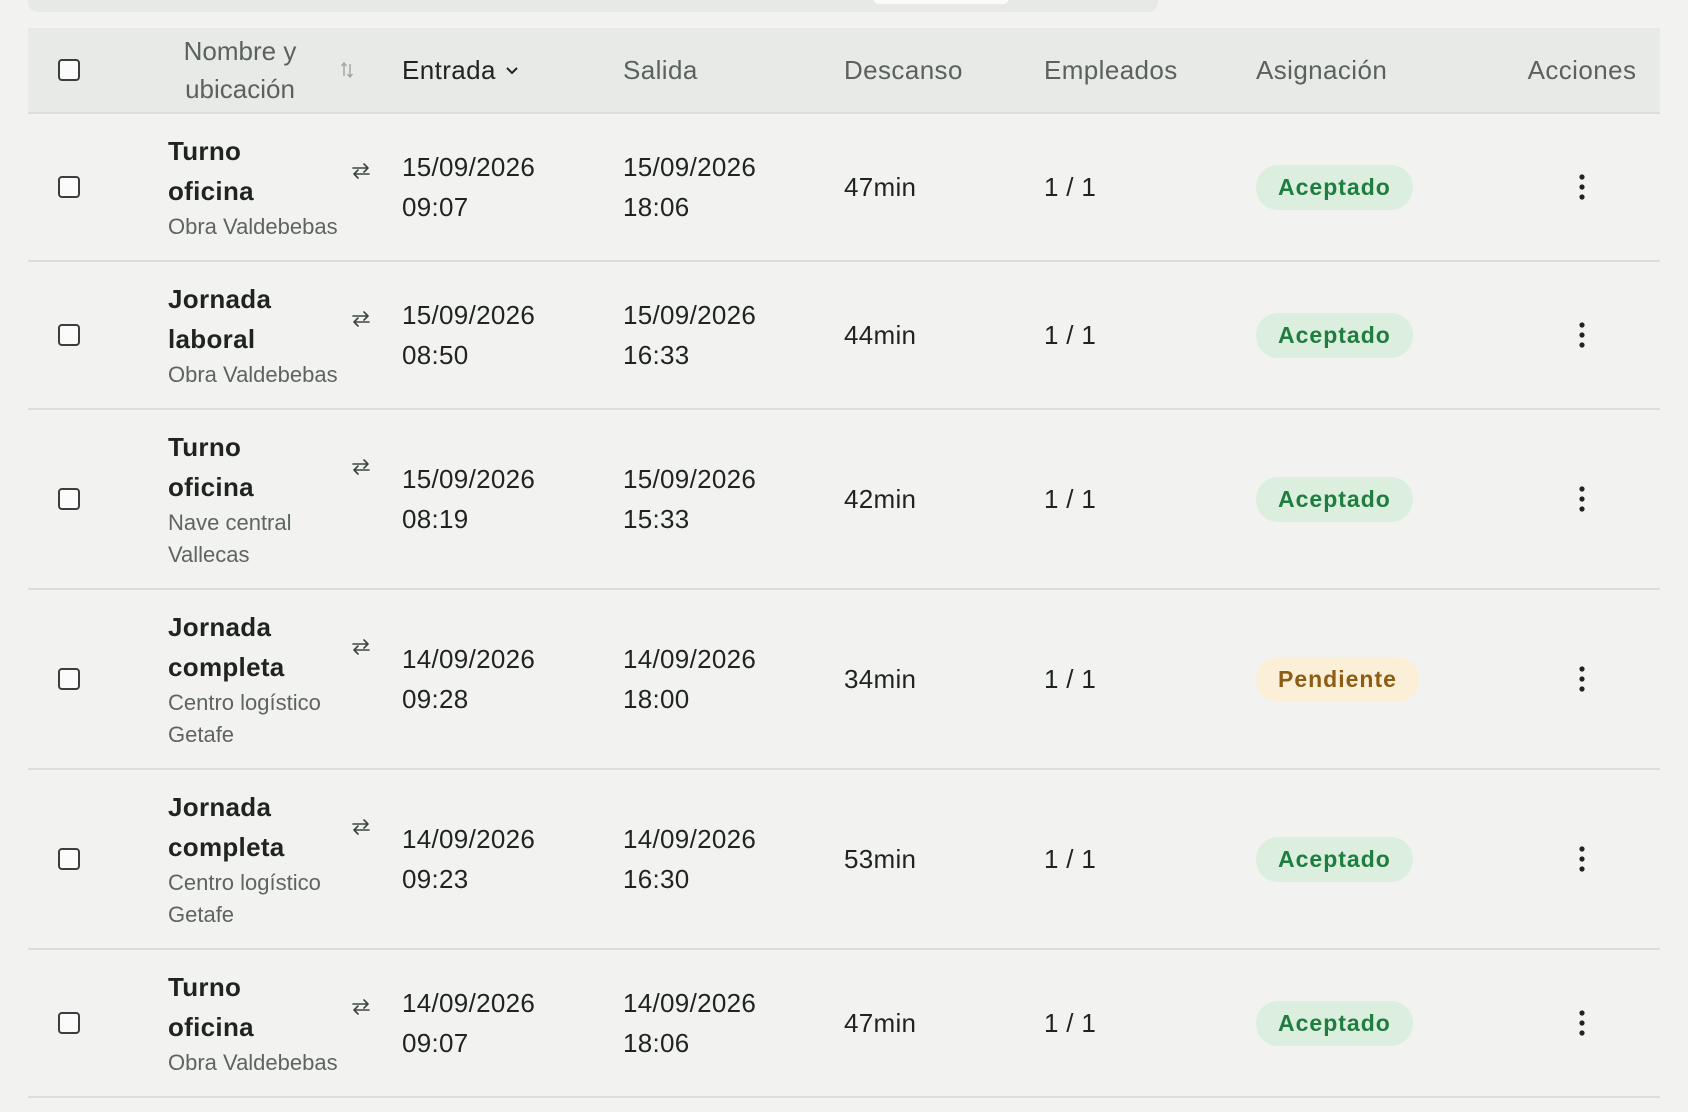  What do you see at coordinates (656, 879) in the screenshot?
I see `exit-time: 16:30` at bounding box center [656, 879].